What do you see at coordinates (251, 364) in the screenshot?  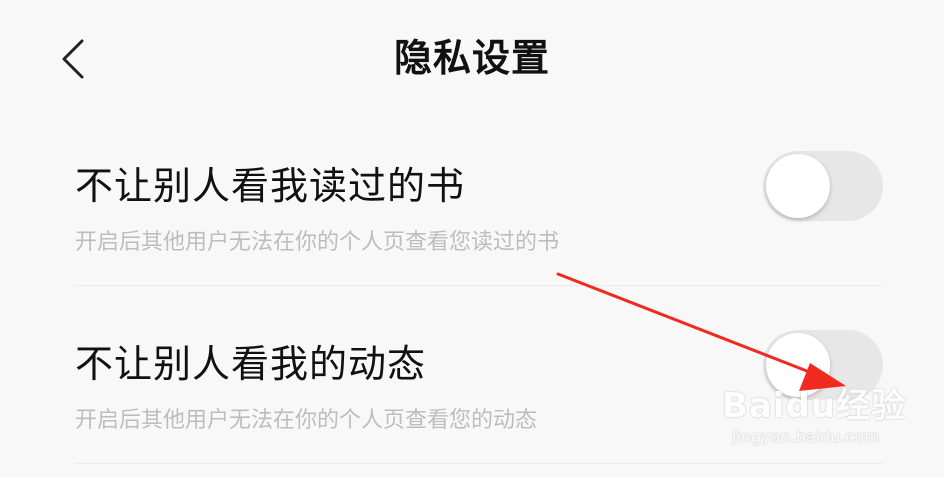 I see `setting-title: 不让别人看我的动态` at bounding box center [251, 364].